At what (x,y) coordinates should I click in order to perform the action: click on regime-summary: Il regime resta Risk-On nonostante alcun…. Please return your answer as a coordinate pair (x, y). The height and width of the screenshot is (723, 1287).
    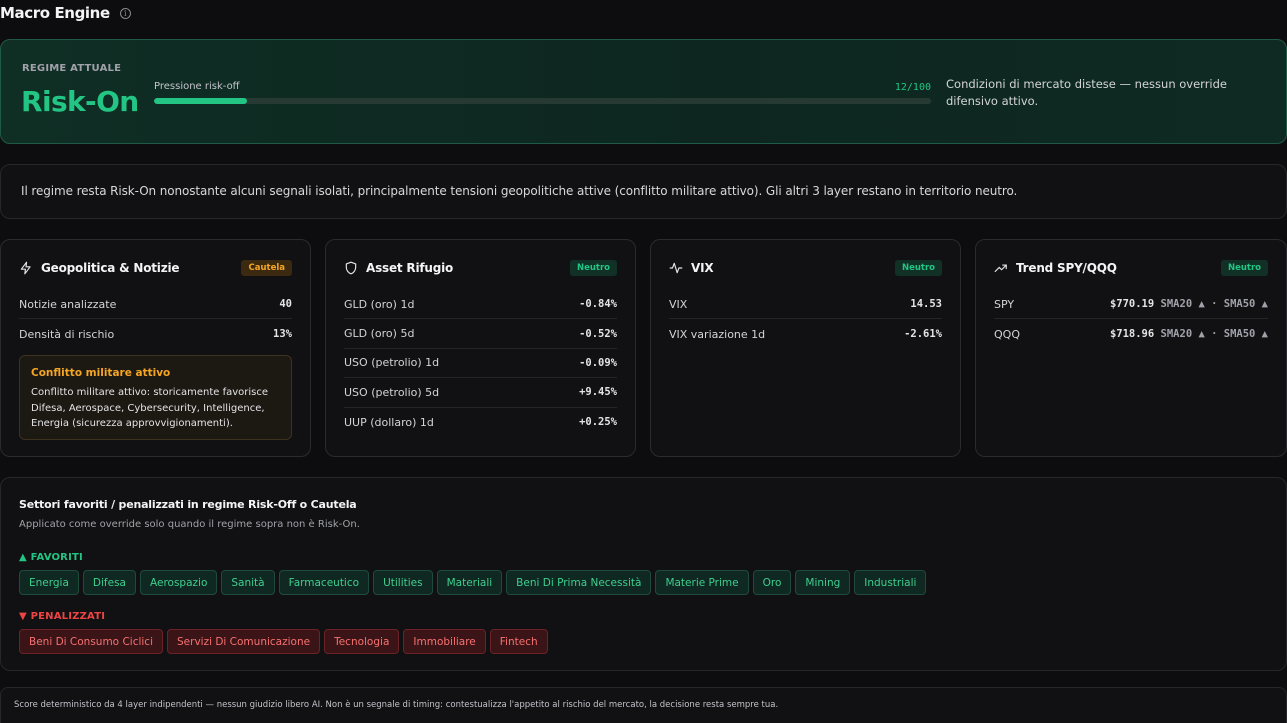
    Looking at the image, I should click on (643, 191).